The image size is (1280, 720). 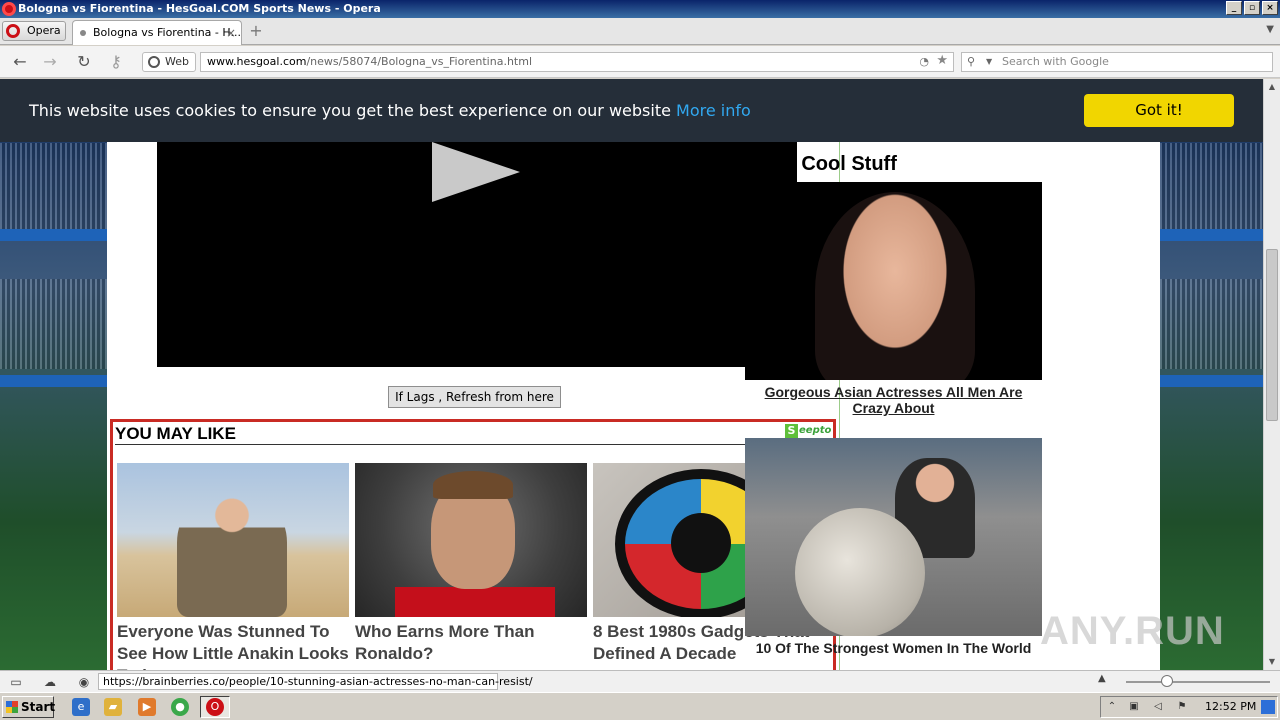 I want to click on tab-active: Bologna vs Fiorentina - H... ×, so click(x=157, y=32).